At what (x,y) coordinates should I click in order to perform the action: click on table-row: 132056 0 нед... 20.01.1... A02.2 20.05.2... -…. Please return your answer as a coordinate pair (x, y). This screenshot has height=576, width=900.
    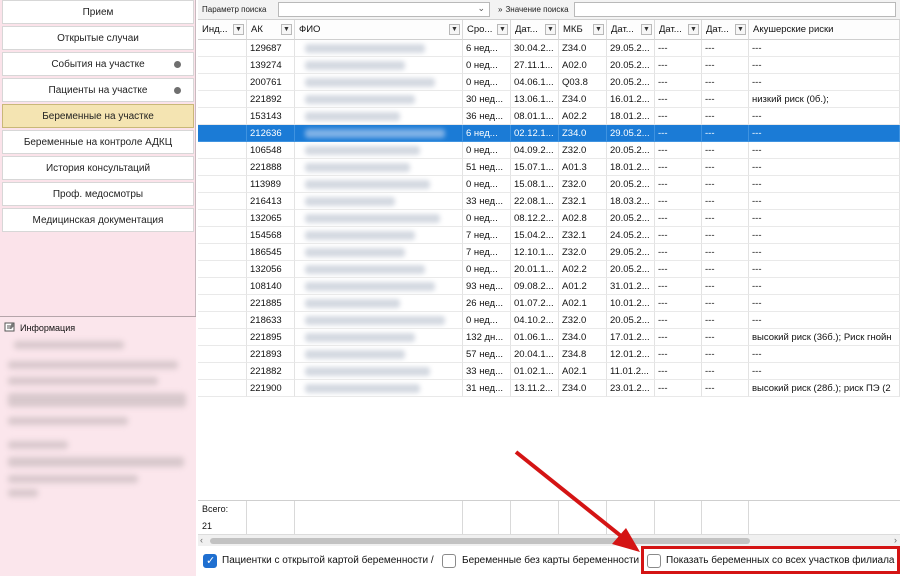
    Looking at the image, I should click on (549, 269).